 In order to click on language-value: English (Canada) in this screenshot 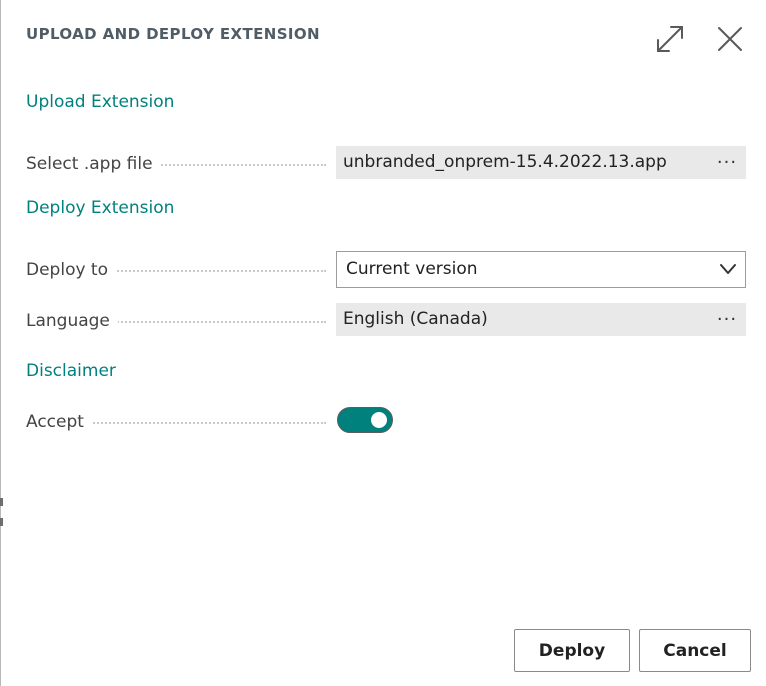, I will do `click(415, 319)`.